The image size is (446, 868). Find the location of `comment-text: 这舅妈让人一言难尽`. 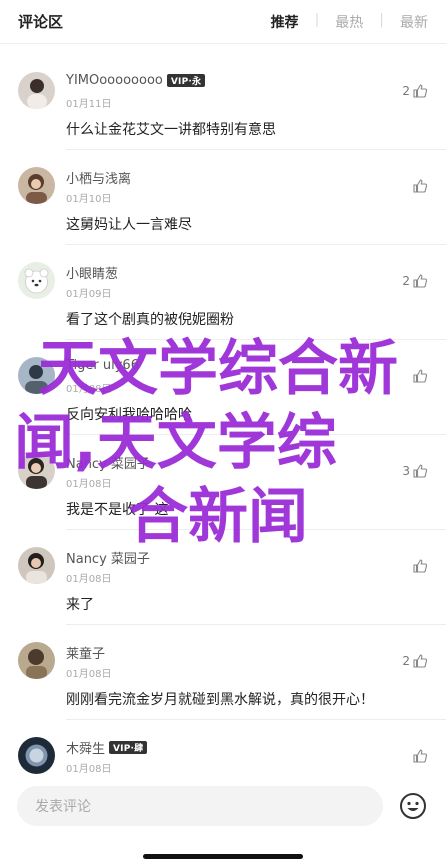

comment-text: 这舅妈让人一言难尽 is located at coordinates (129, 225).